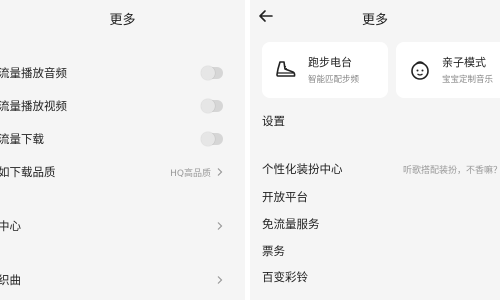 The width and height of the screenshot is (500, 300). Describe the element at coordinates (122, 106) in the screenshot. I see `row-stream-video: 流量播放视频` at that location.